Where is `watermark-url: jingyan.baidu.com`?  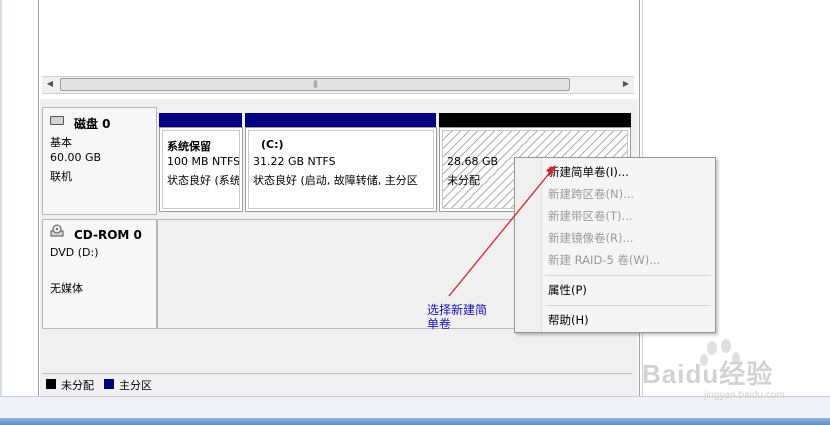
watermark-url: jingyan.baidu.com is located at coordinates (744, 395).